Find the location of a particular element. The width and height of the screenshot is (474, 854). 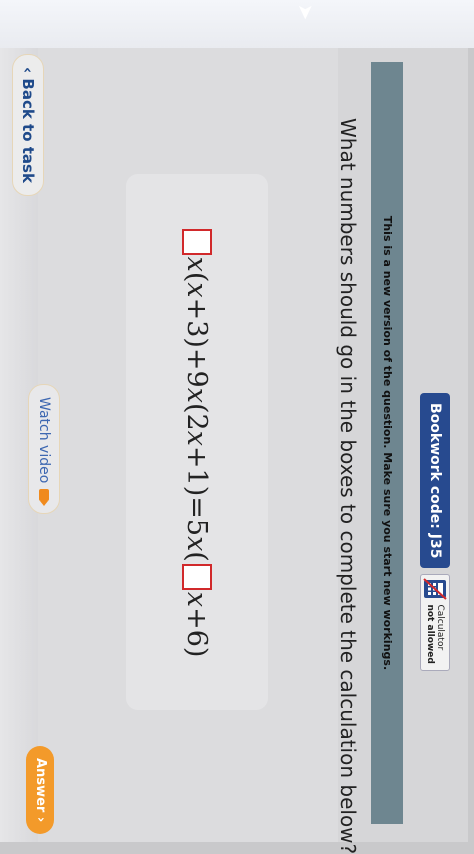

calculator-status: Calculator not allowed is located at coordinates (435, 622).